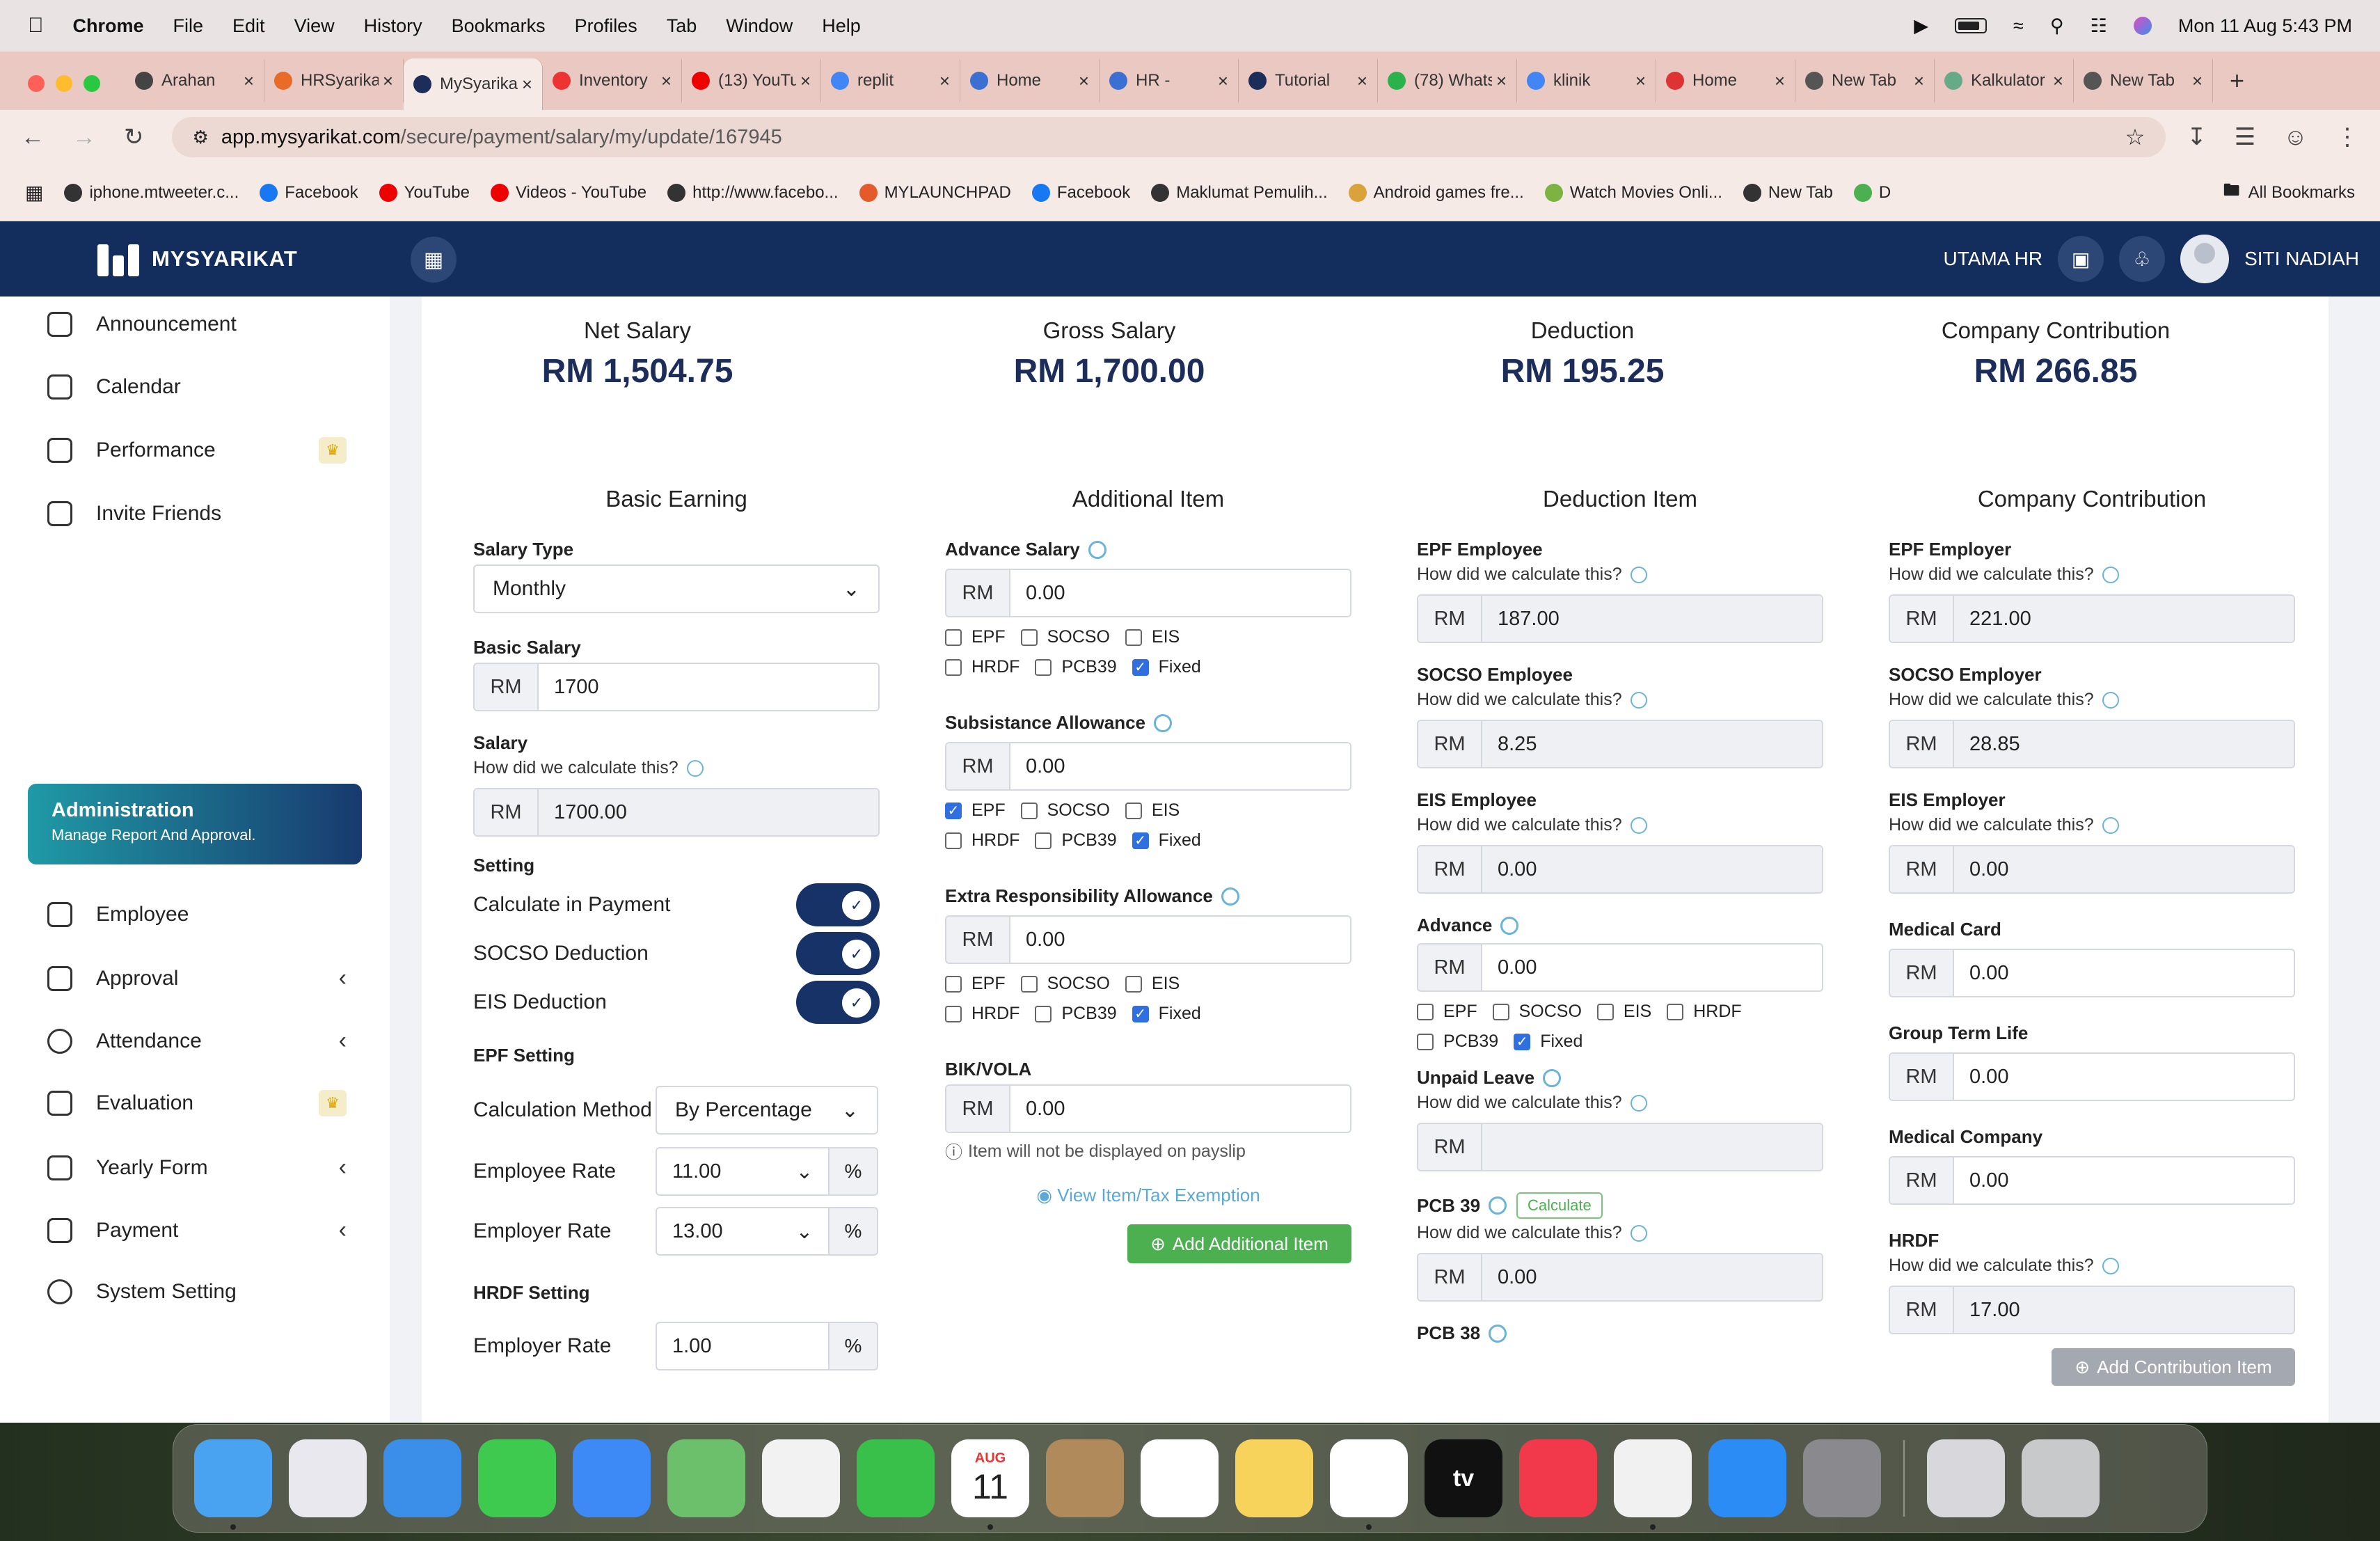  What do you see at coordinates (197, 259) in the screenshot?
I see `brand-logo: MYSYARIKAT` at bounding box center [197, 259].